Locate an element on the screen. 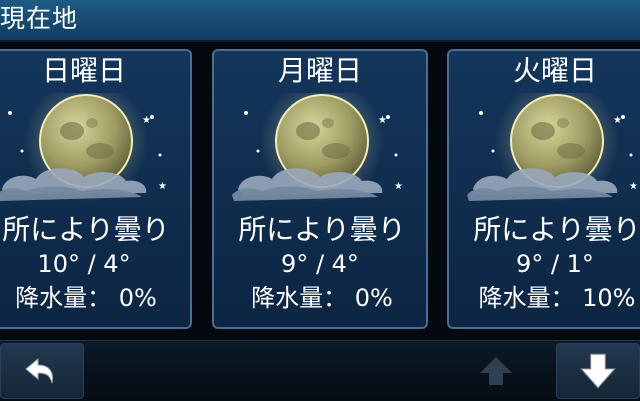  precip-value: 10% is located at coordinates (609, 298).